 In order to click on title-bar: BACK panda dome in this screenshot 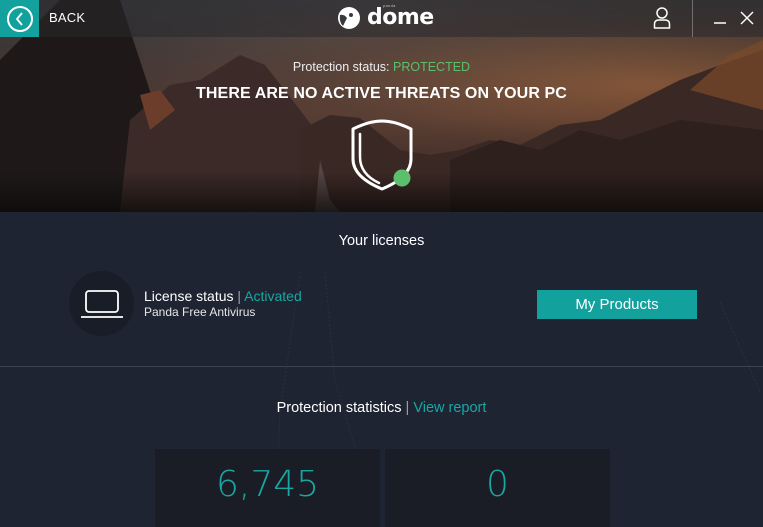, I will do `click(381, 18)`.